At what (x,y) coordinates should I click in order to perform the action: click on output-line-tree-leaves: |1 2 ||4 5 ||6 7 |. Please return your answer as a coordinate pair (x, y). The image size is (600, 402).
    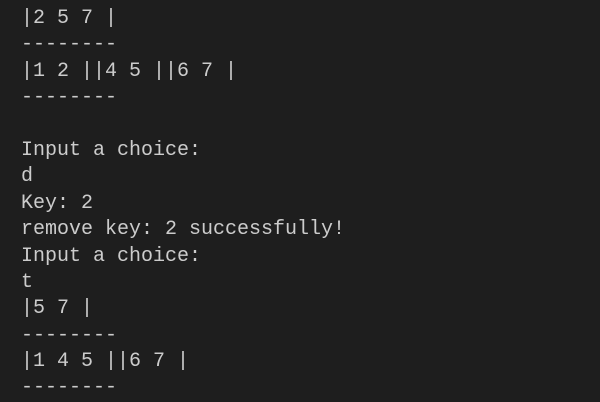
    Looking at the image, I should click on (129, 71).